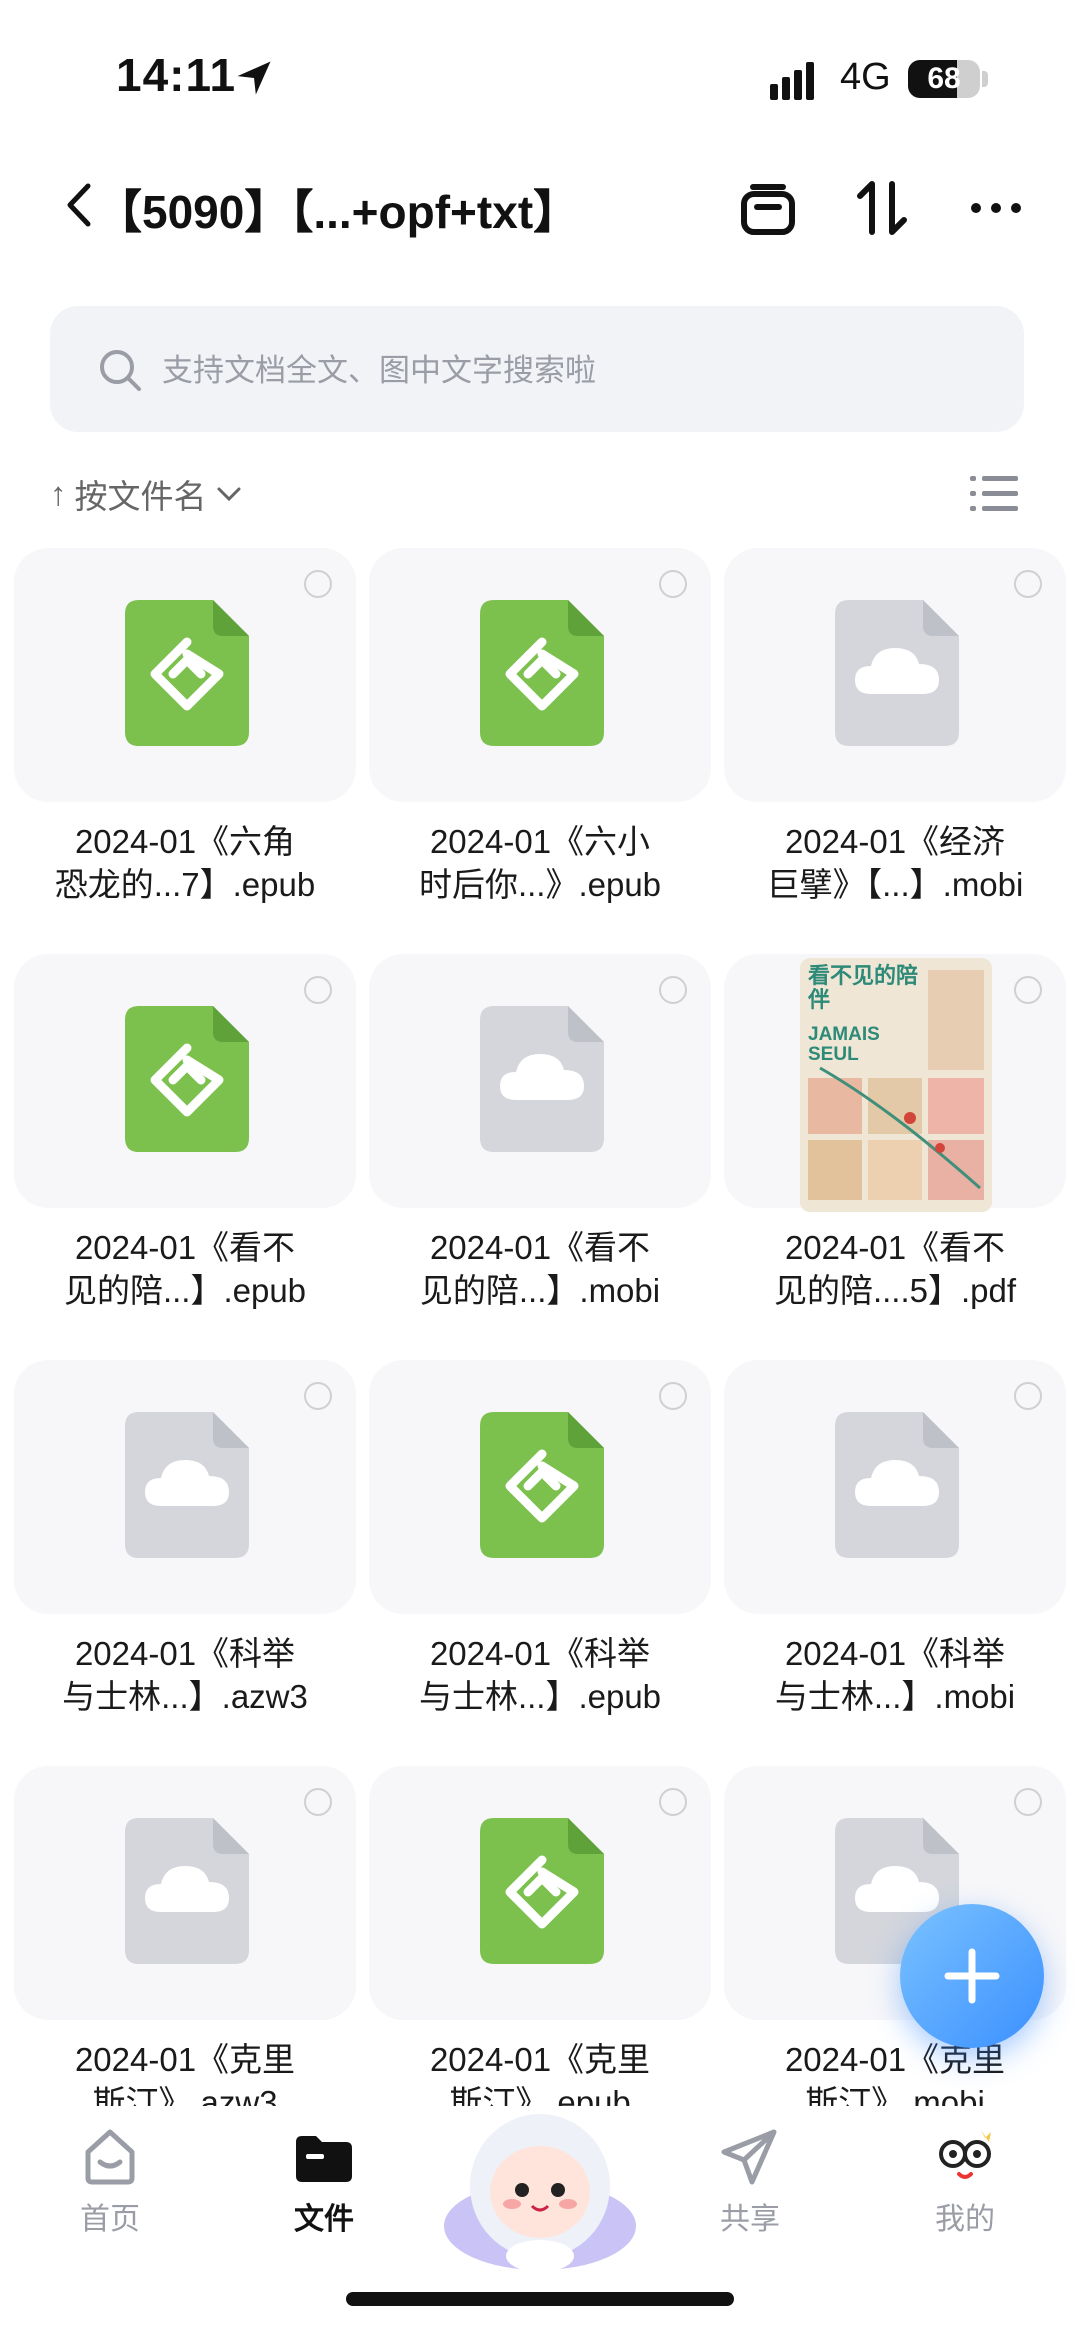  Describe the element at coordinates (140, 496) in the screenshot. I see `sort-label: 按文件名` at that location.